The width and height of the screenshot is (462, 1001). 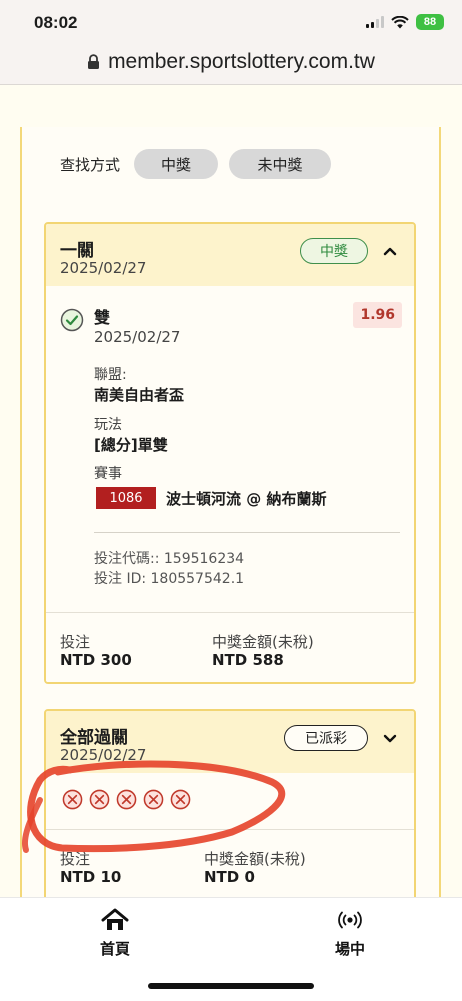 I want to click on nav-label-live: 場中, so click(x=350, y=949).